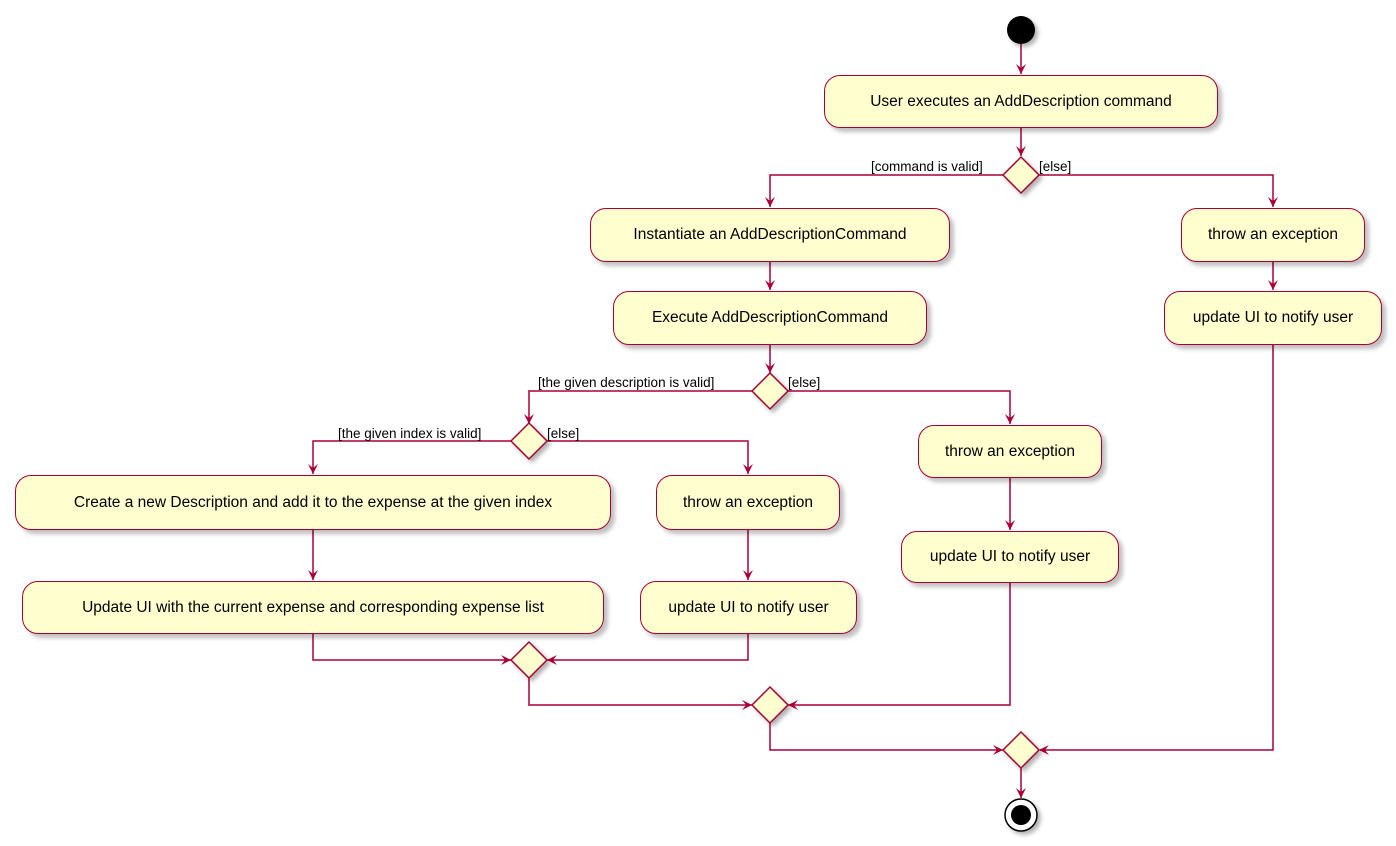 The width and height of the screenshot is (1396, 846). What do you see at coordinates (1273, 235) in the screenshot?
I see `activity-throw-cmd: throw an exception` at bounding box center [1273, 235].